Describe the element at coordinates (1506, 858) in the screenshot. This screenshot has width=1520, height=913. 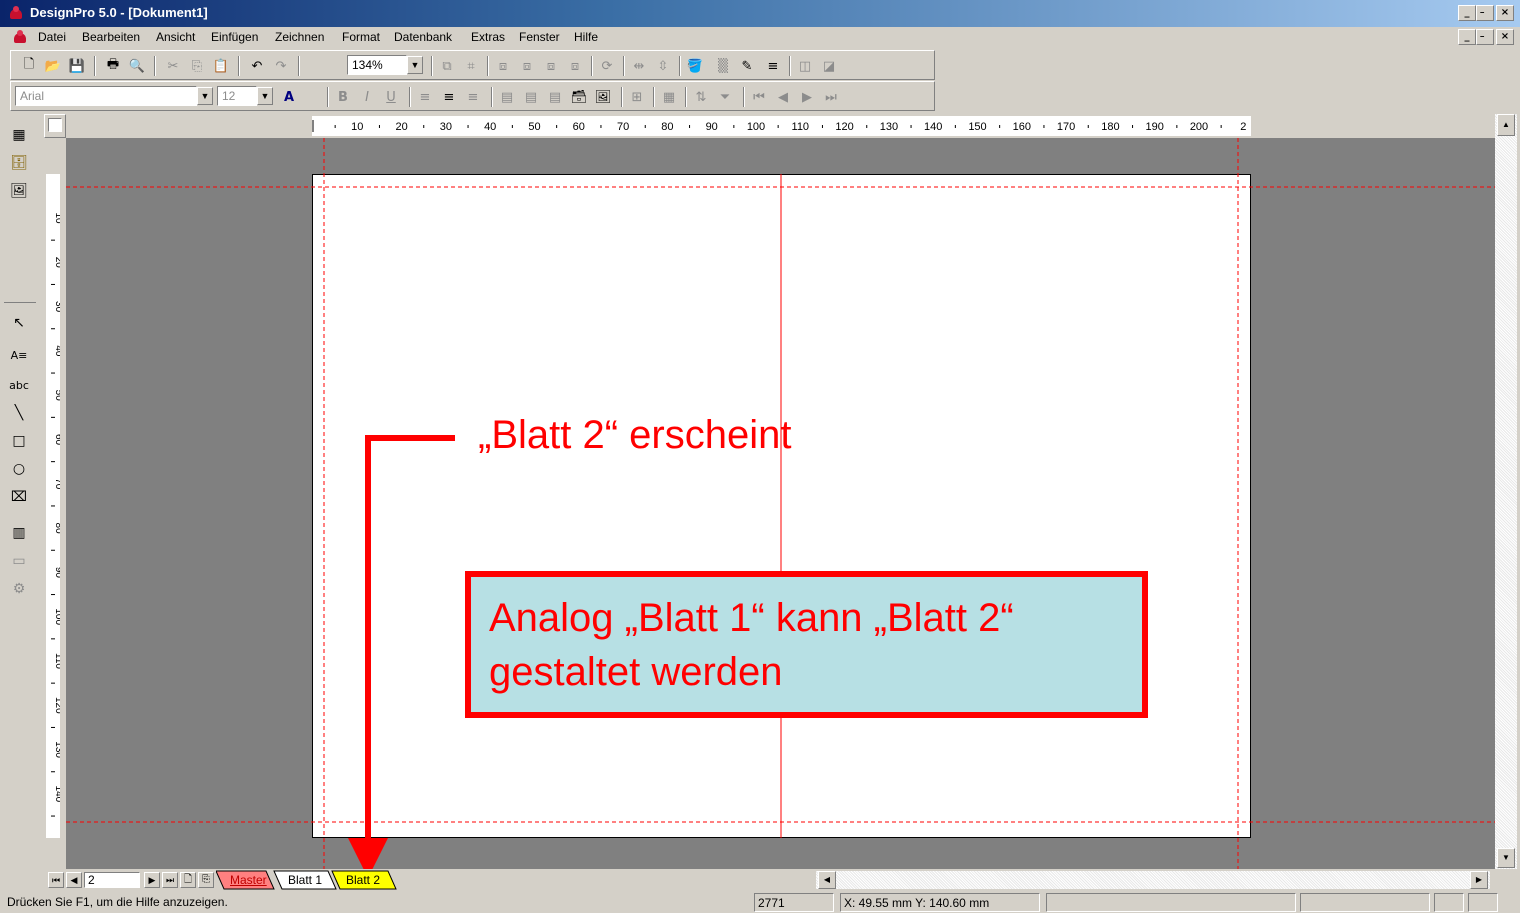
I see `scroll-down-button: ▼` at that location.